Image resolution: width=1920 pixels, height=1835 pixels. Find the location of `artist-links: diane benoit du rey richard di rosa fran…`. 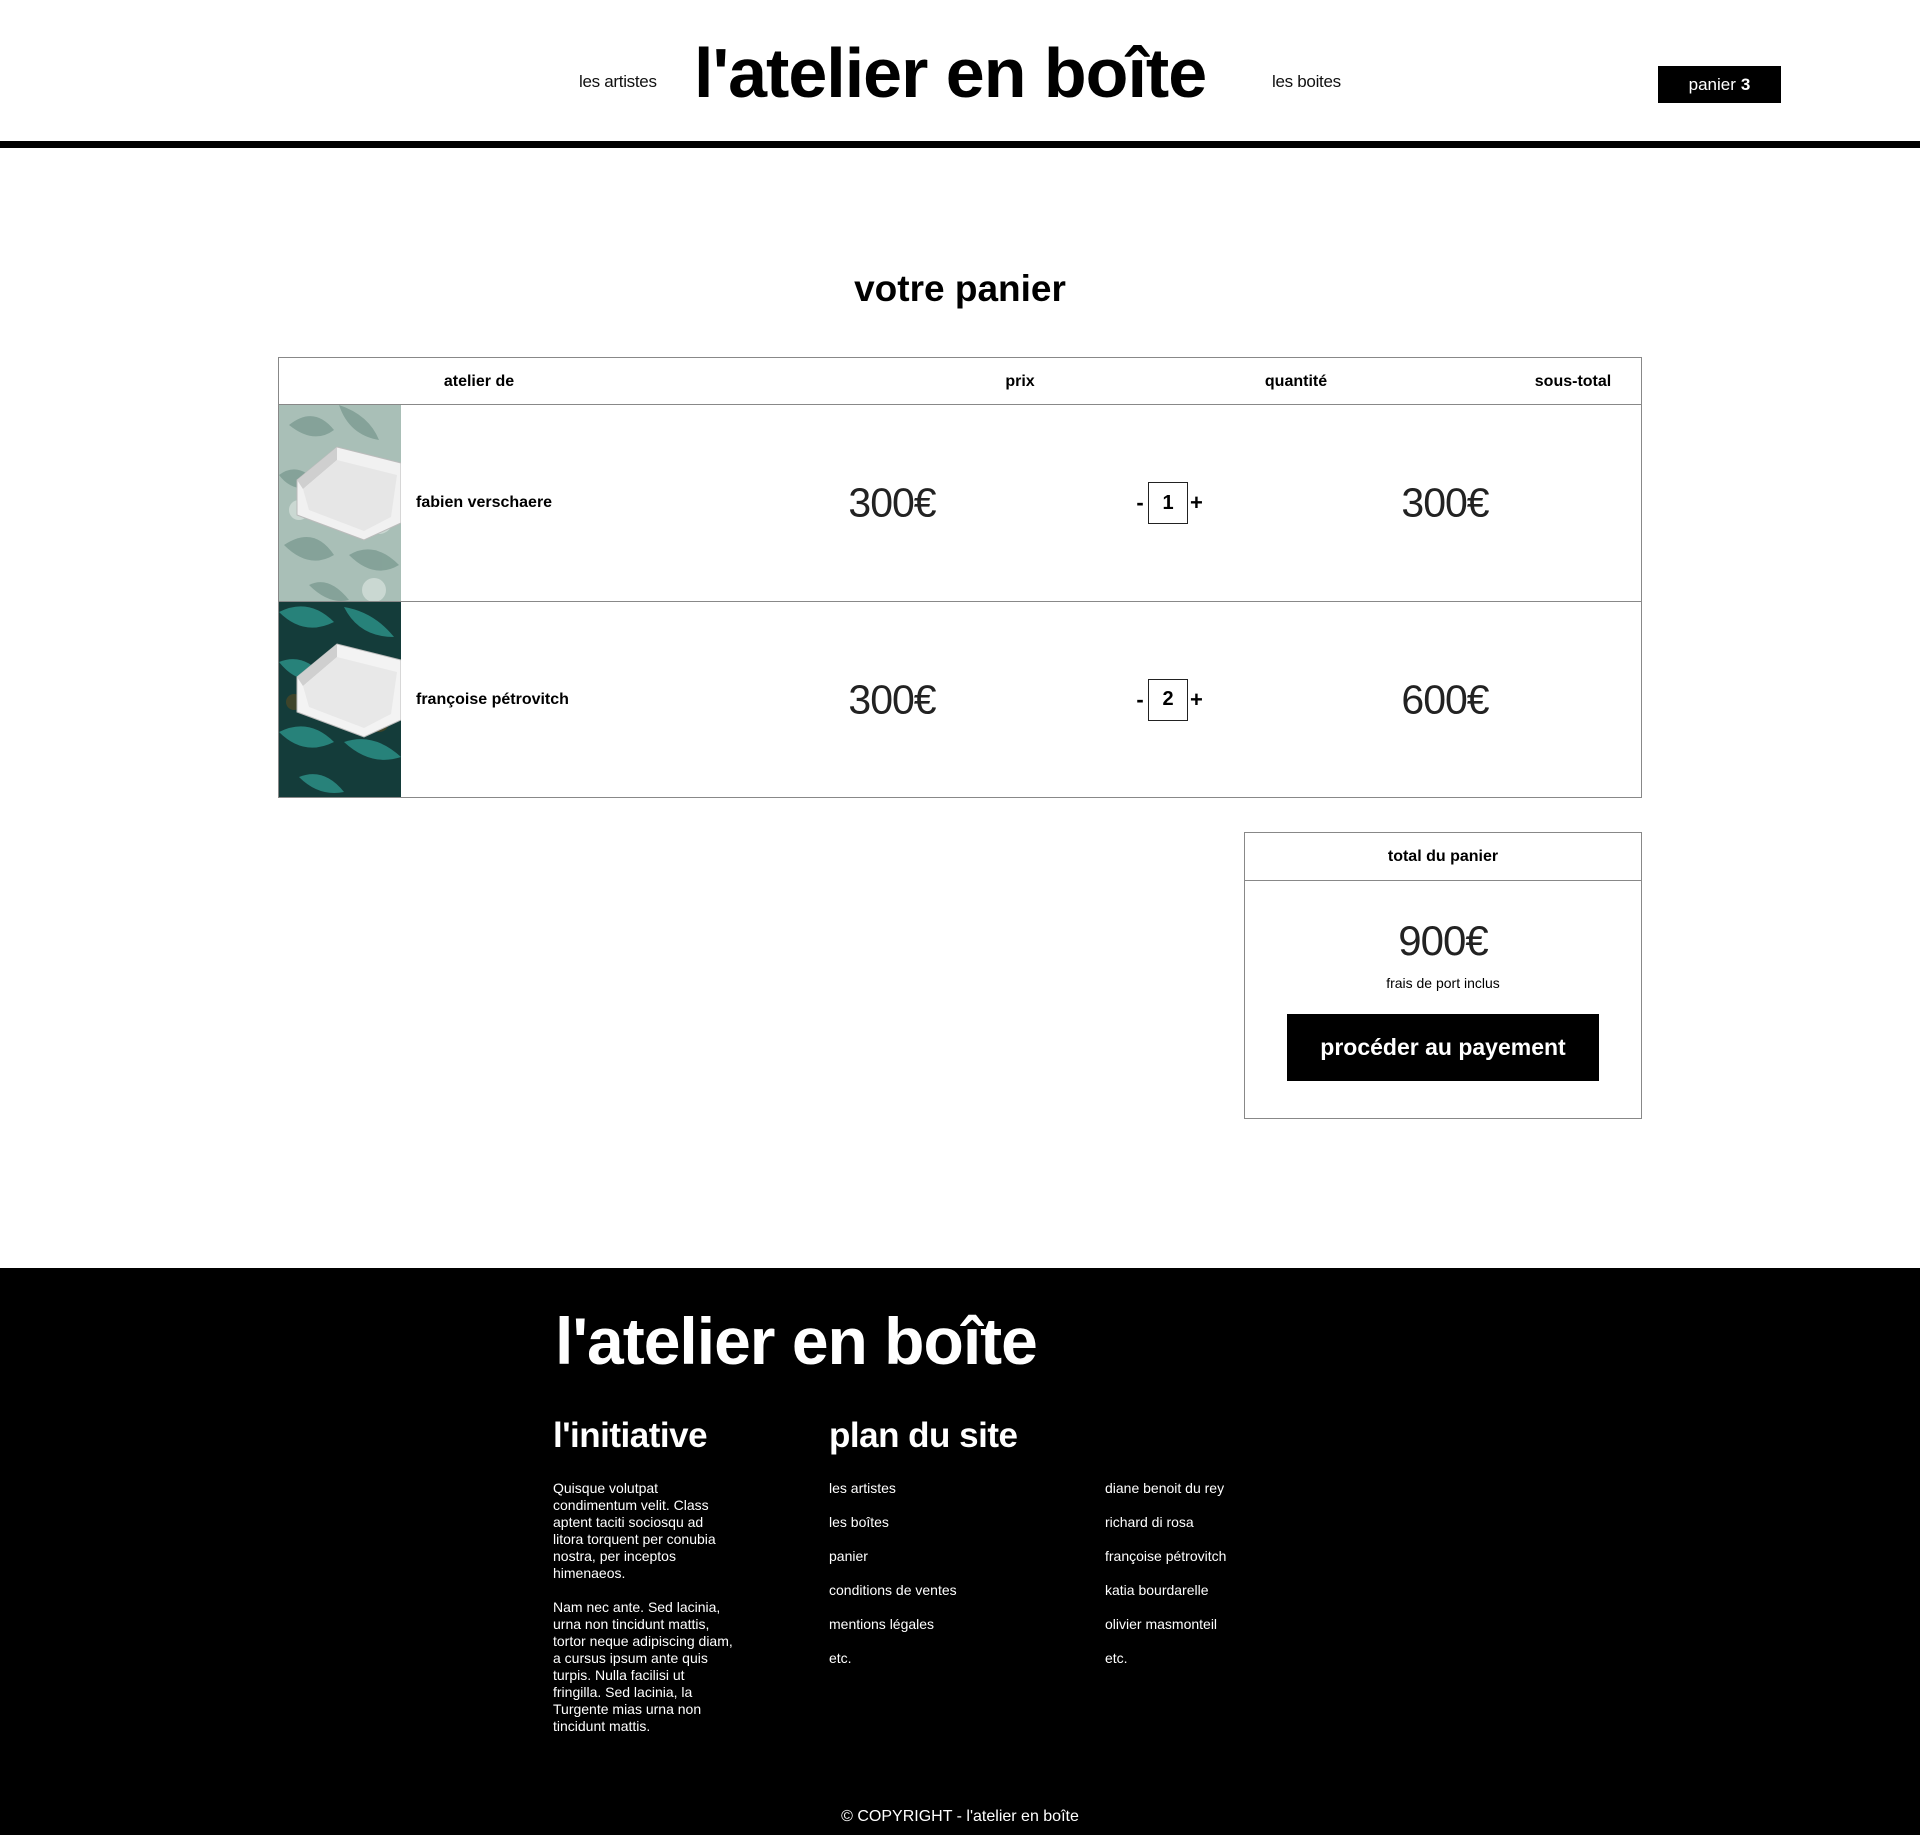

artist-links: diane benoit du rey richard di rosa fran… is located at coordinates (1165, 1582).